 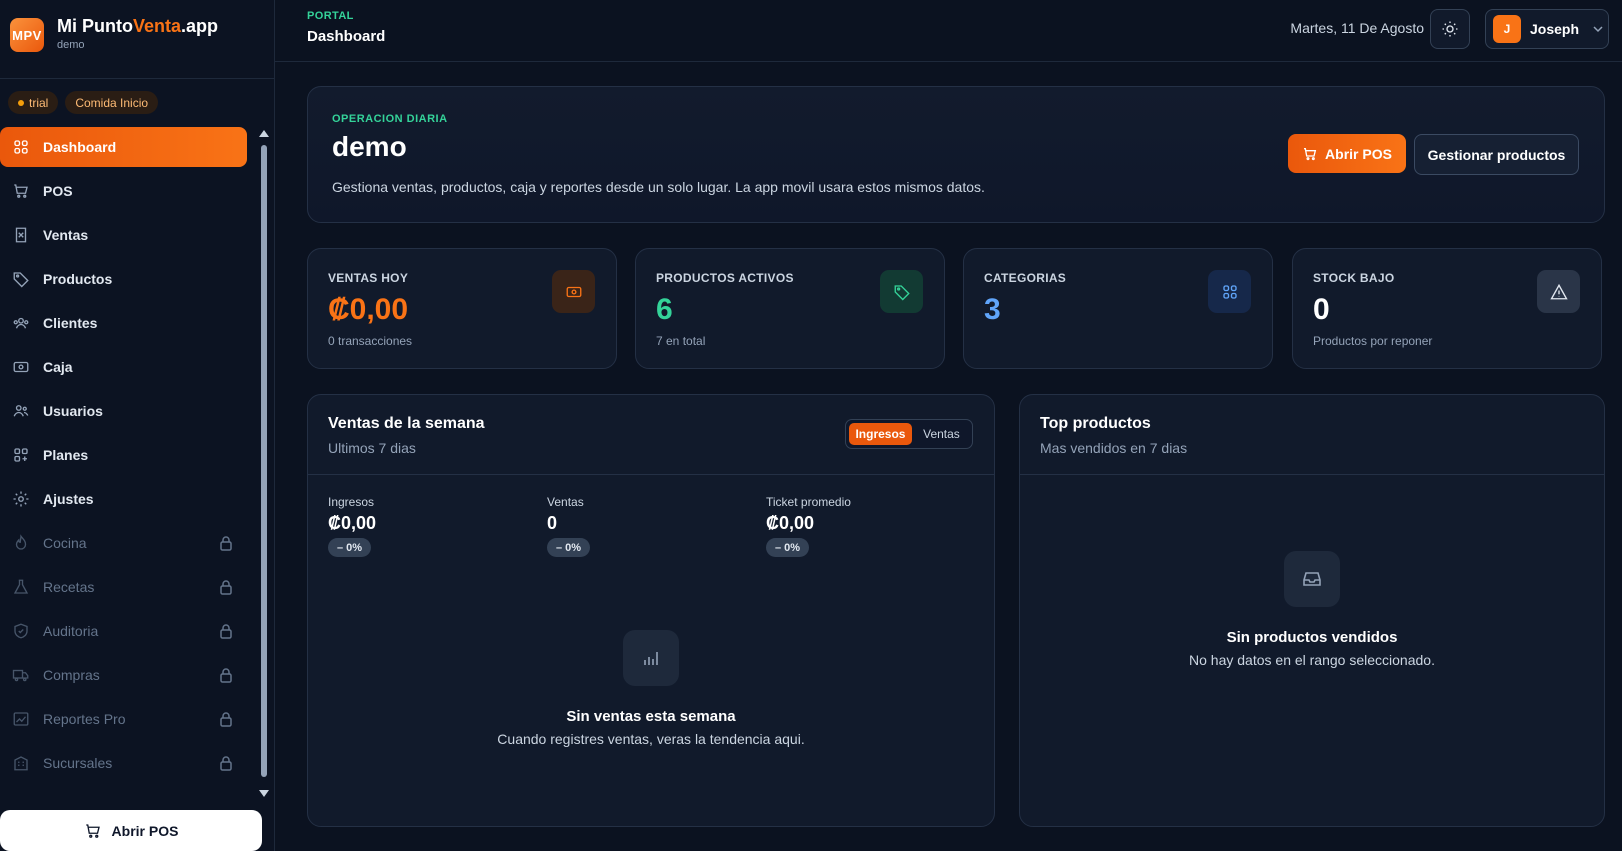 What do you see at coordinates (123, 543) in the screenshot?
I see `sidebar-item-cocina: Cocina` at bounding box center [123, 543].